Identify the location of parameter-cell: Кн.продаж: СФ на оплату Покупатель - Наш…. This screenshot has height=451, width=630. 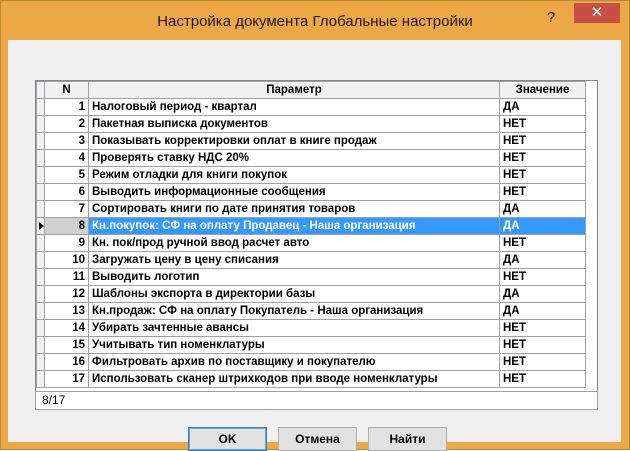
(294, 311).